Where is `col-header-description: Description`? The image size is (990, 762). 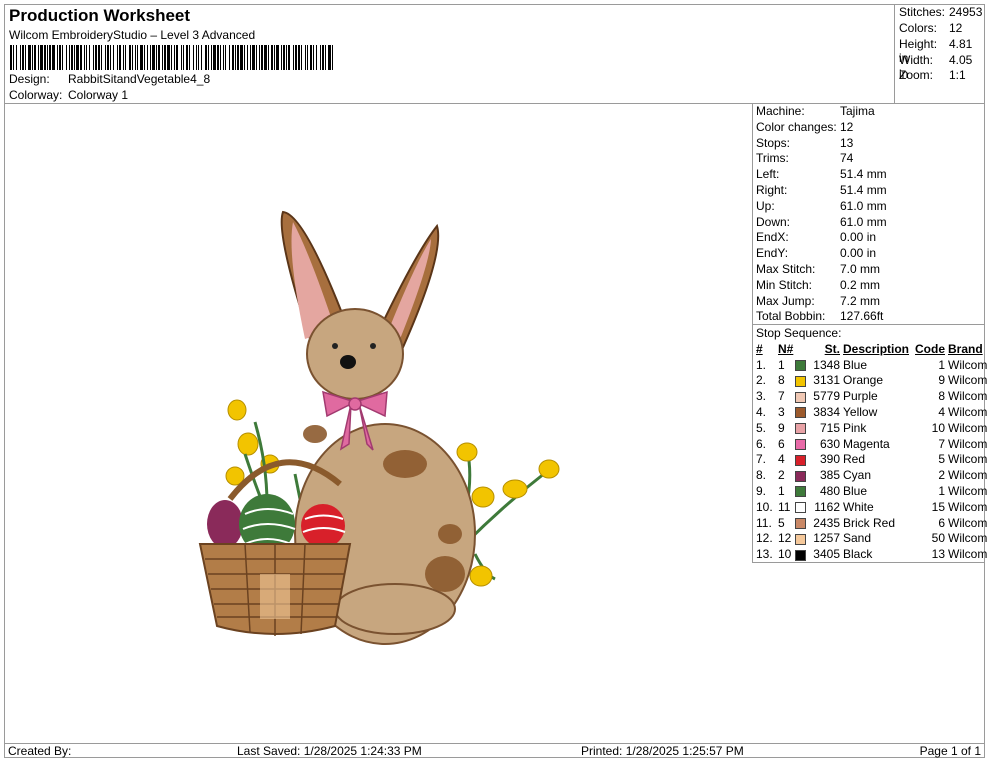
col-header-description: Description is located at coordinates (876, 348).